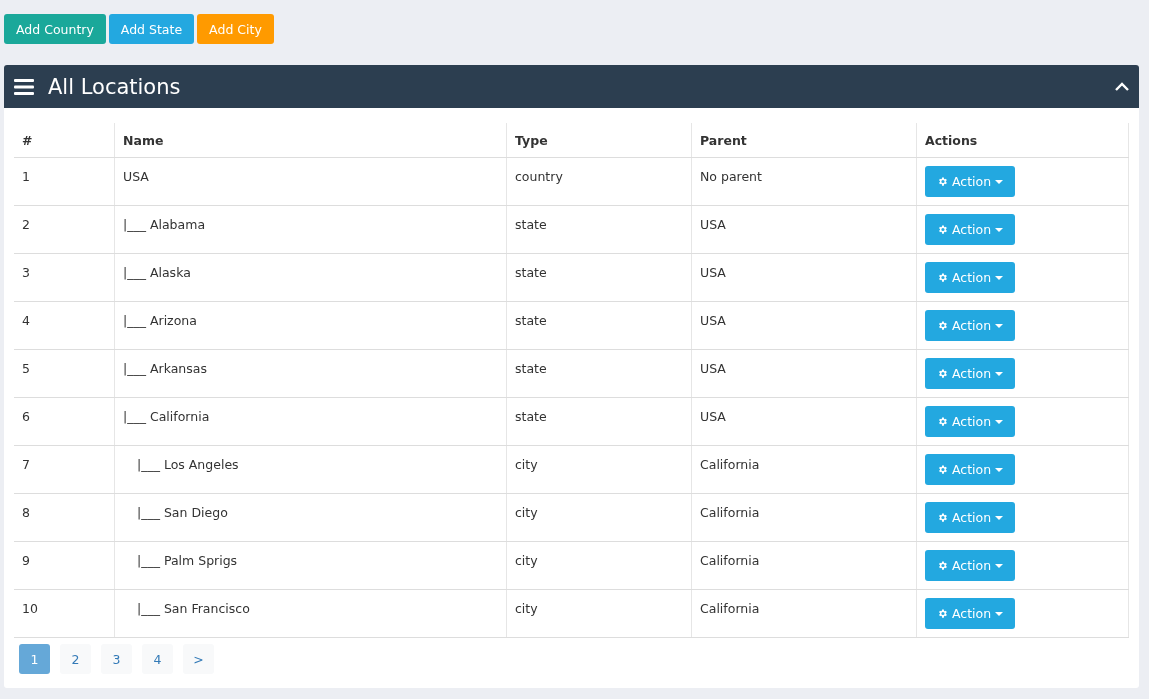  I want to click on location-name: |___ San Francisco, so click(193, 608).